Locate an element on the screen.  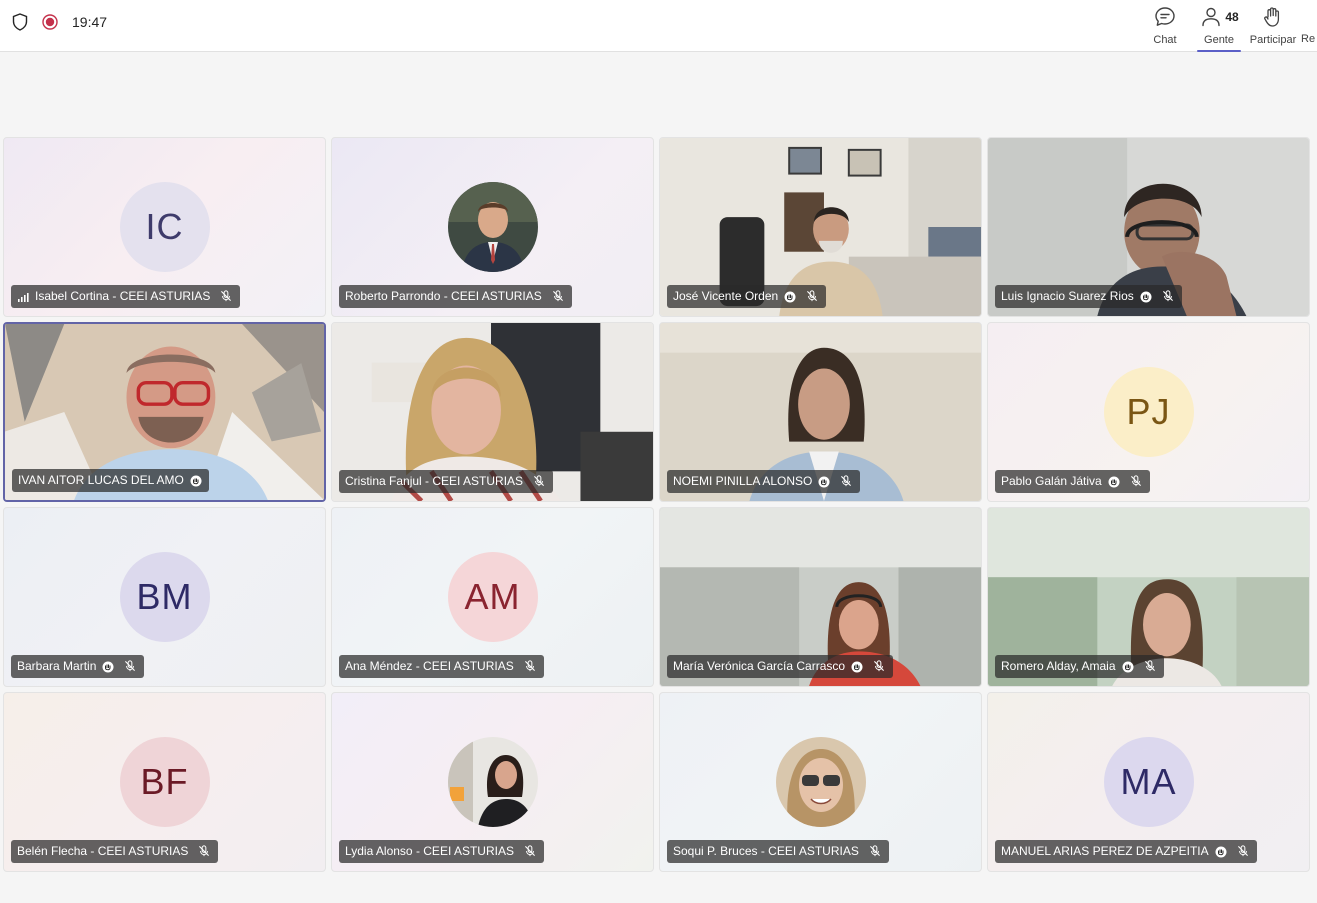
raise-hand-icon is located at coordinates (1272, 17).